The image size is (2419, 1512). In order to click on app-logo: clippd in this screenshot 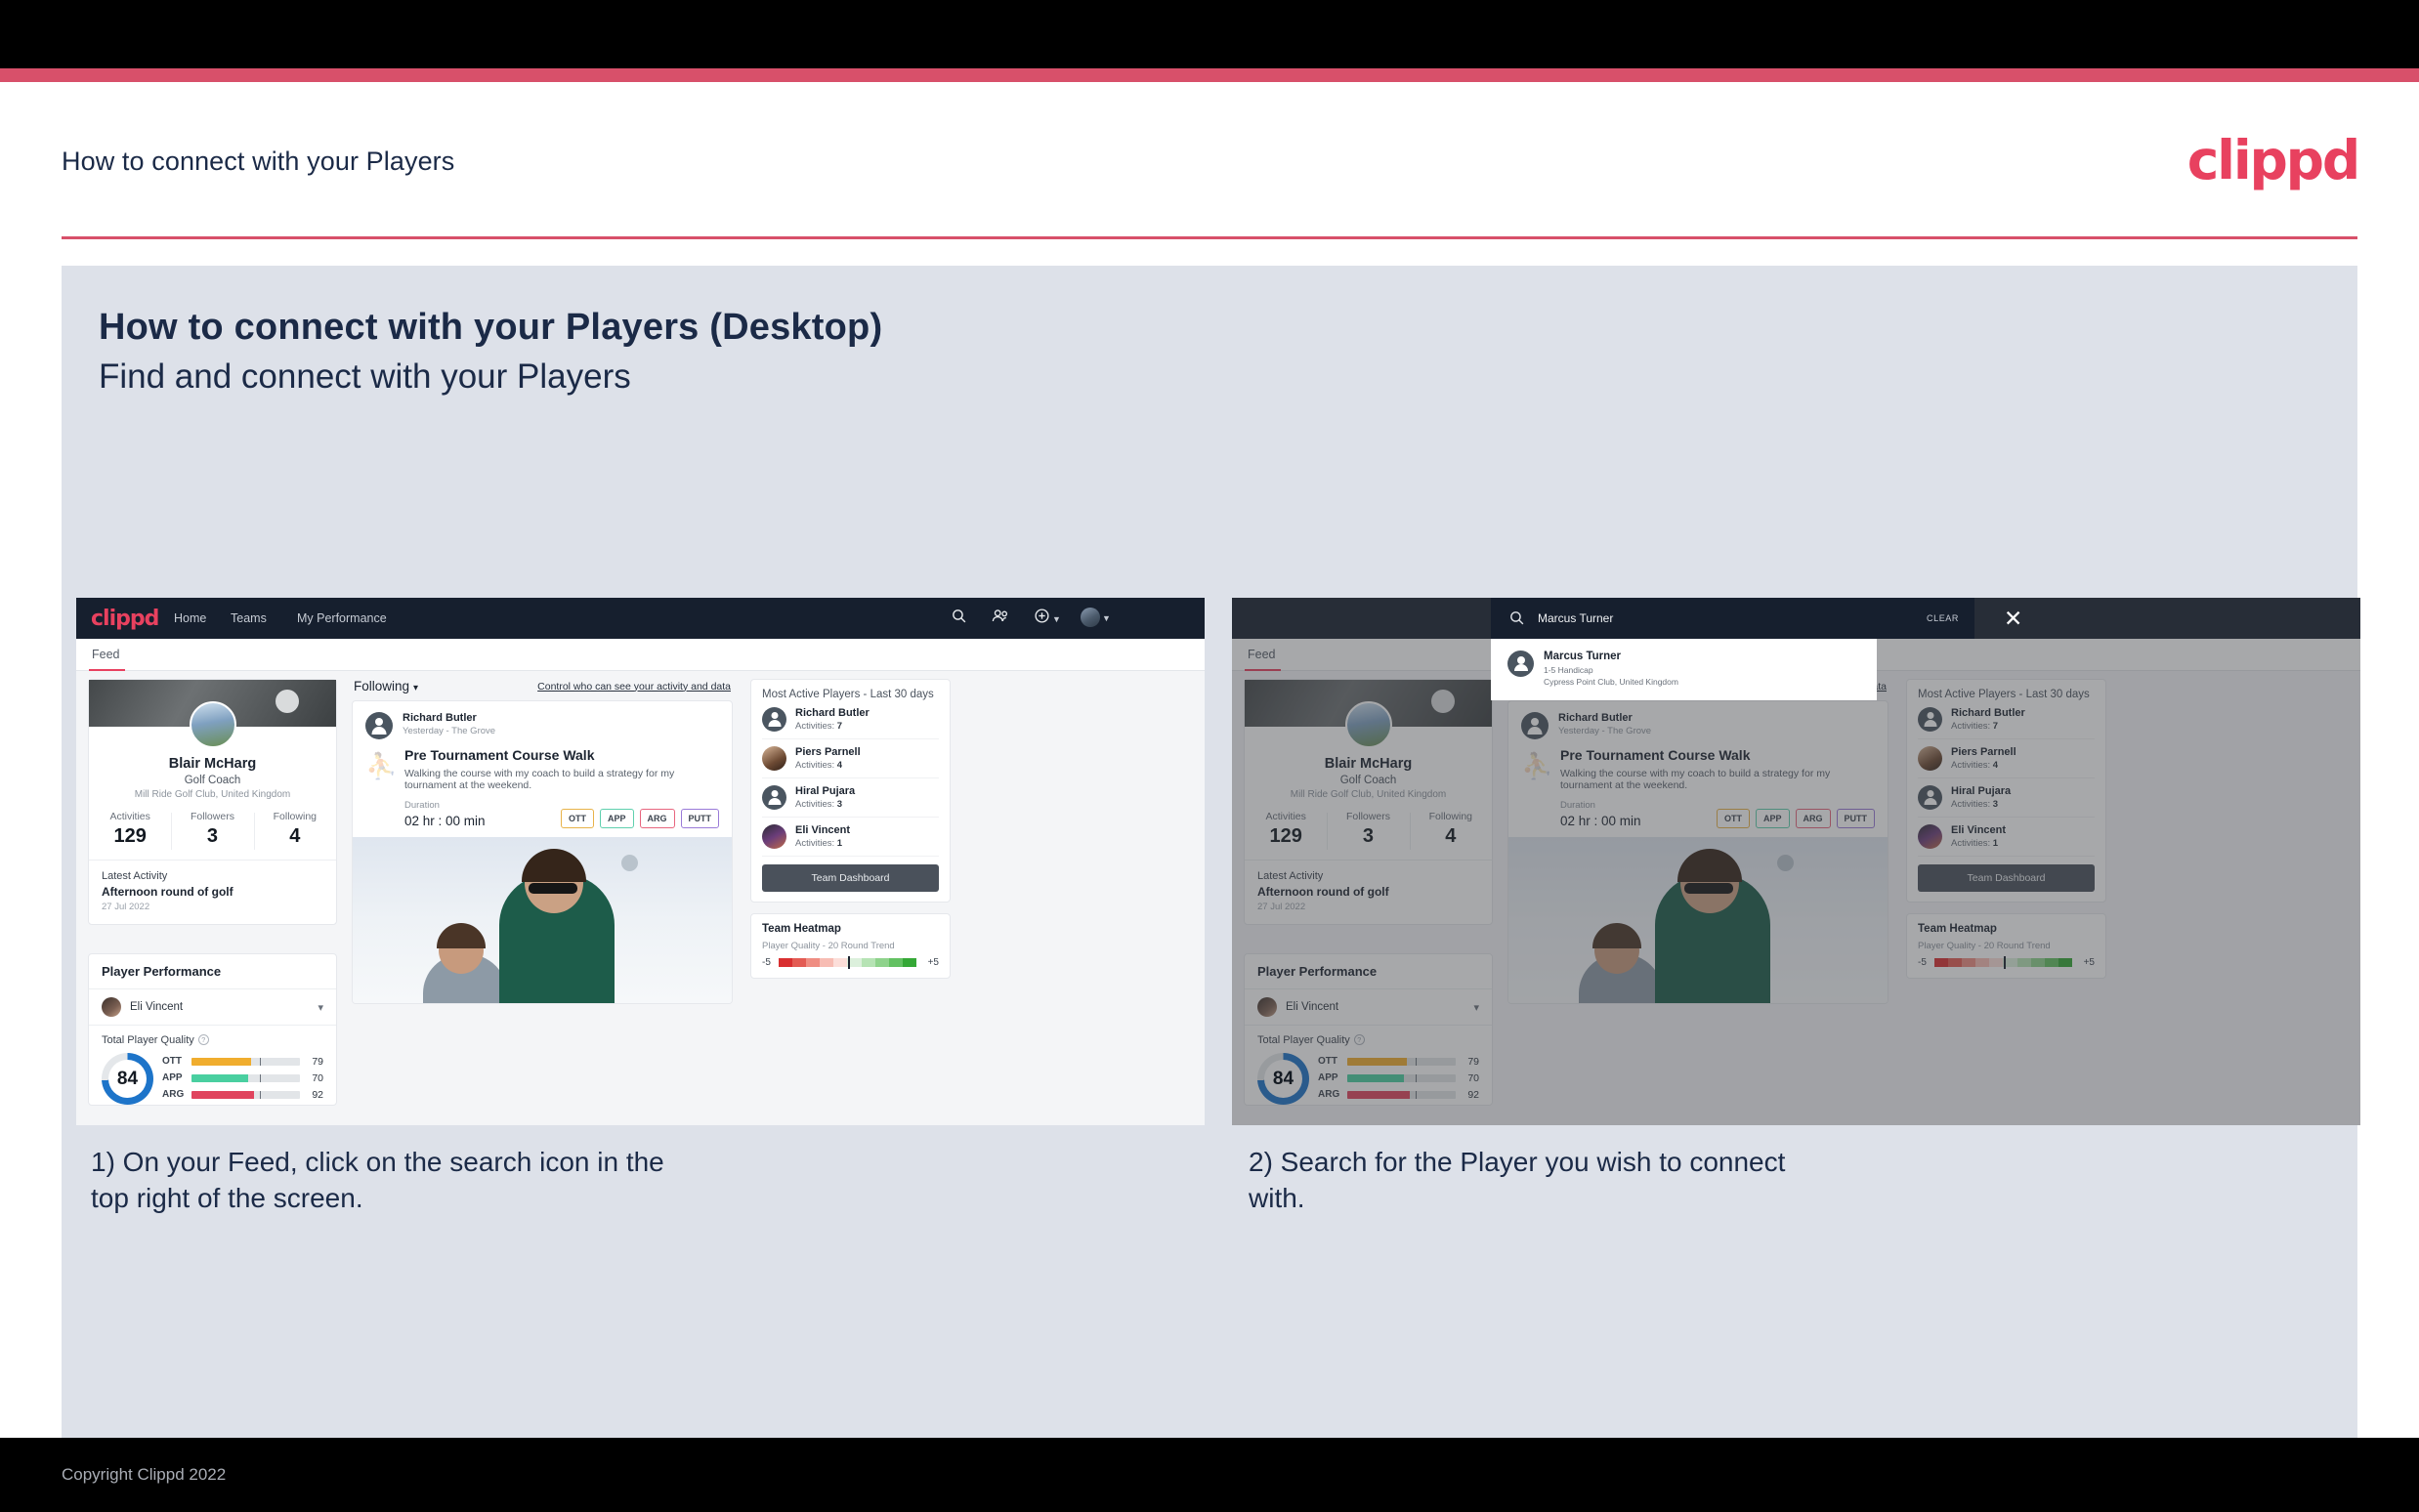, I will do `click(125, 619)`.